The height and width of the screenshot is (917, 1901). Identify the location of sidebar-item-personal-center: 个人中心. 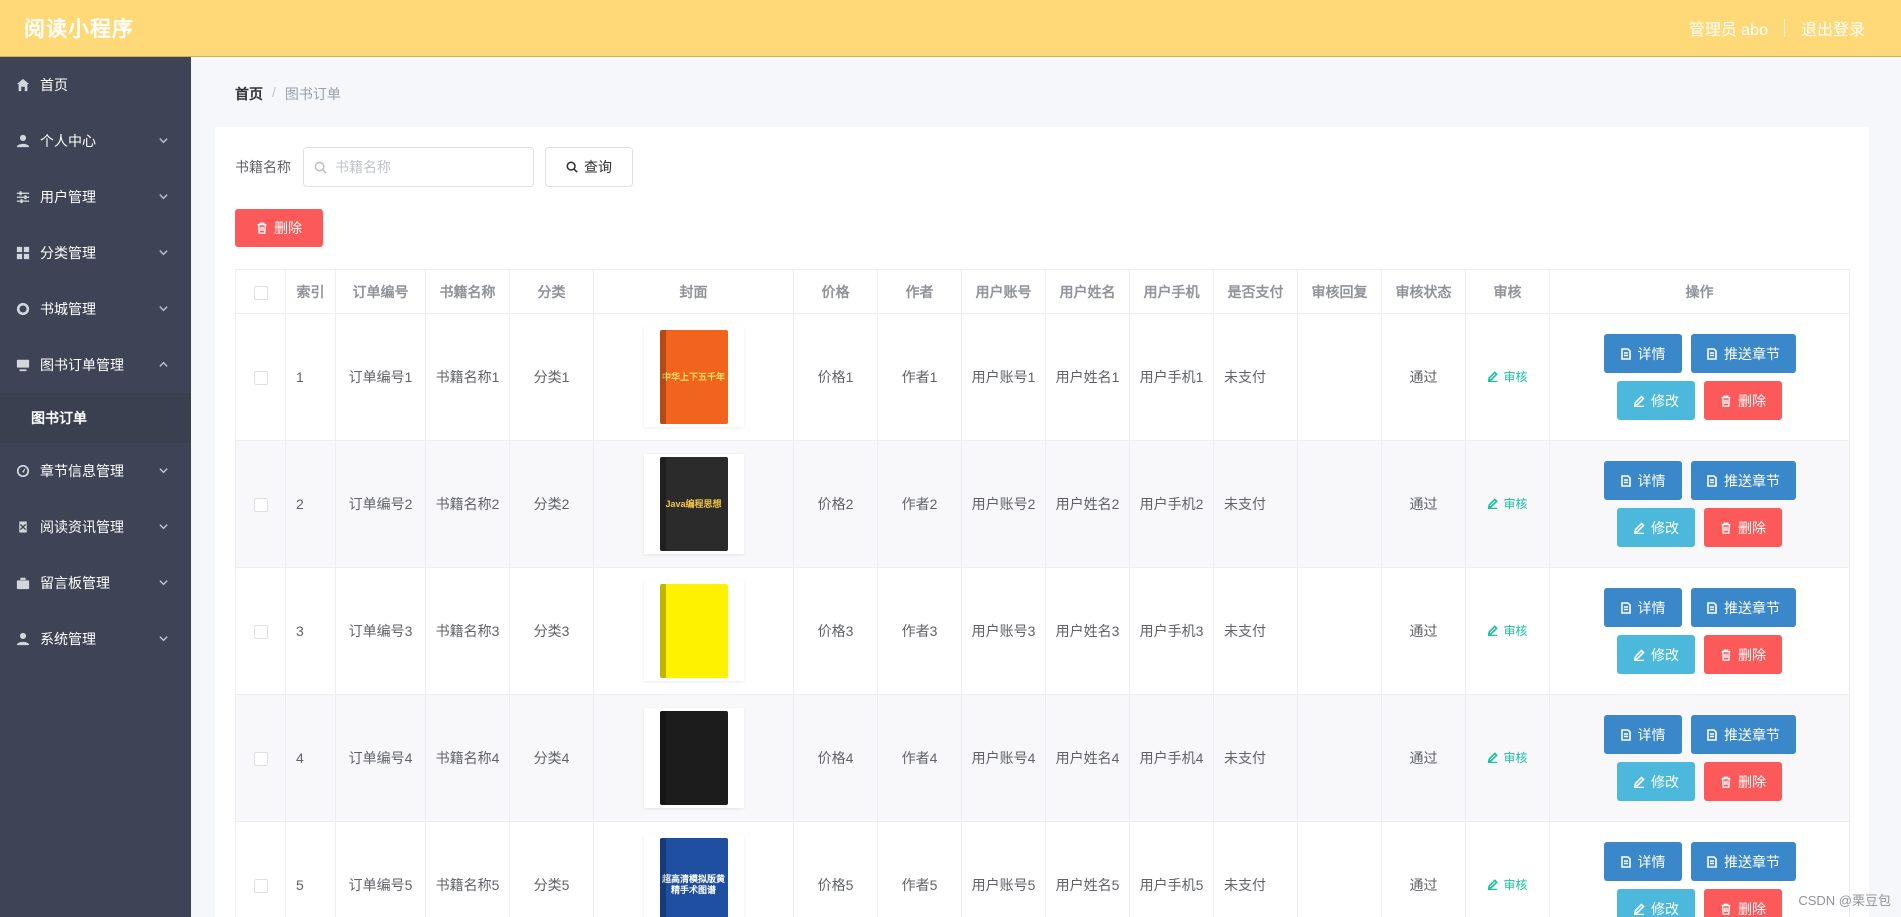
(95, 141).